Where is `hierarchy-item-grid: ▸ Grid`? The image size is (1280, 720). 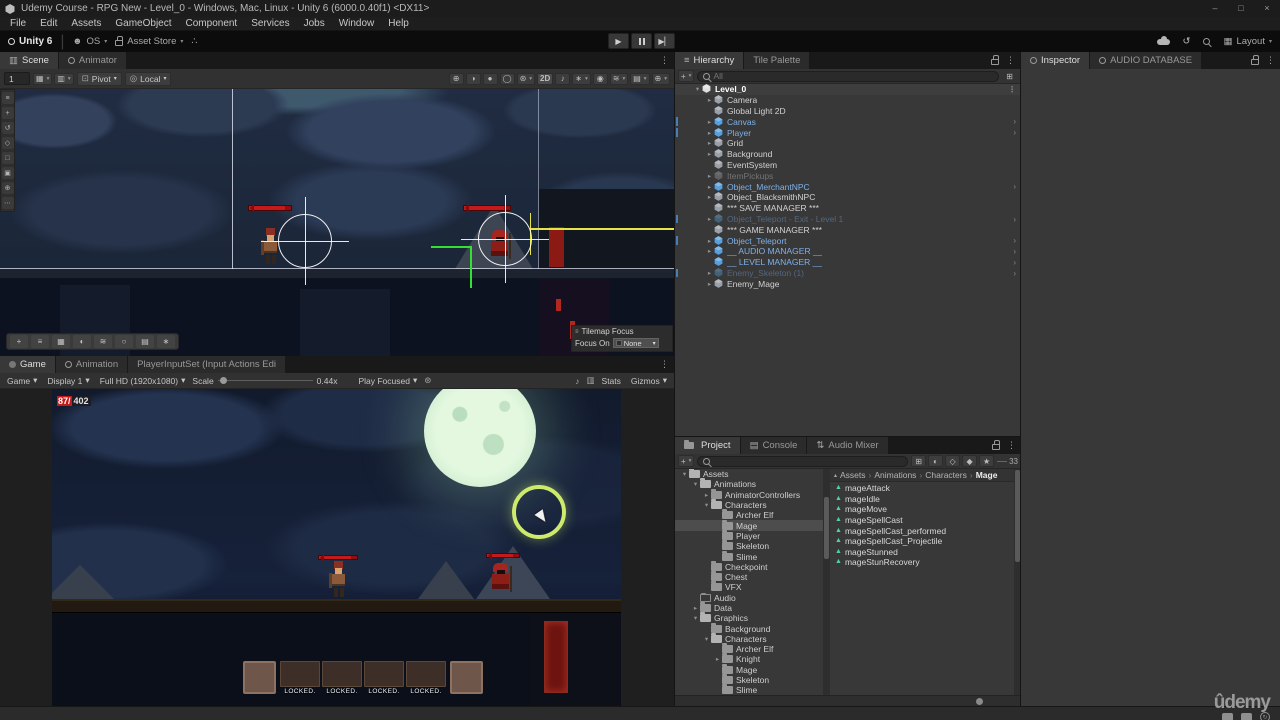
hierarchy-item-grid: ▸ Grid is located at coordinates (847, 143).